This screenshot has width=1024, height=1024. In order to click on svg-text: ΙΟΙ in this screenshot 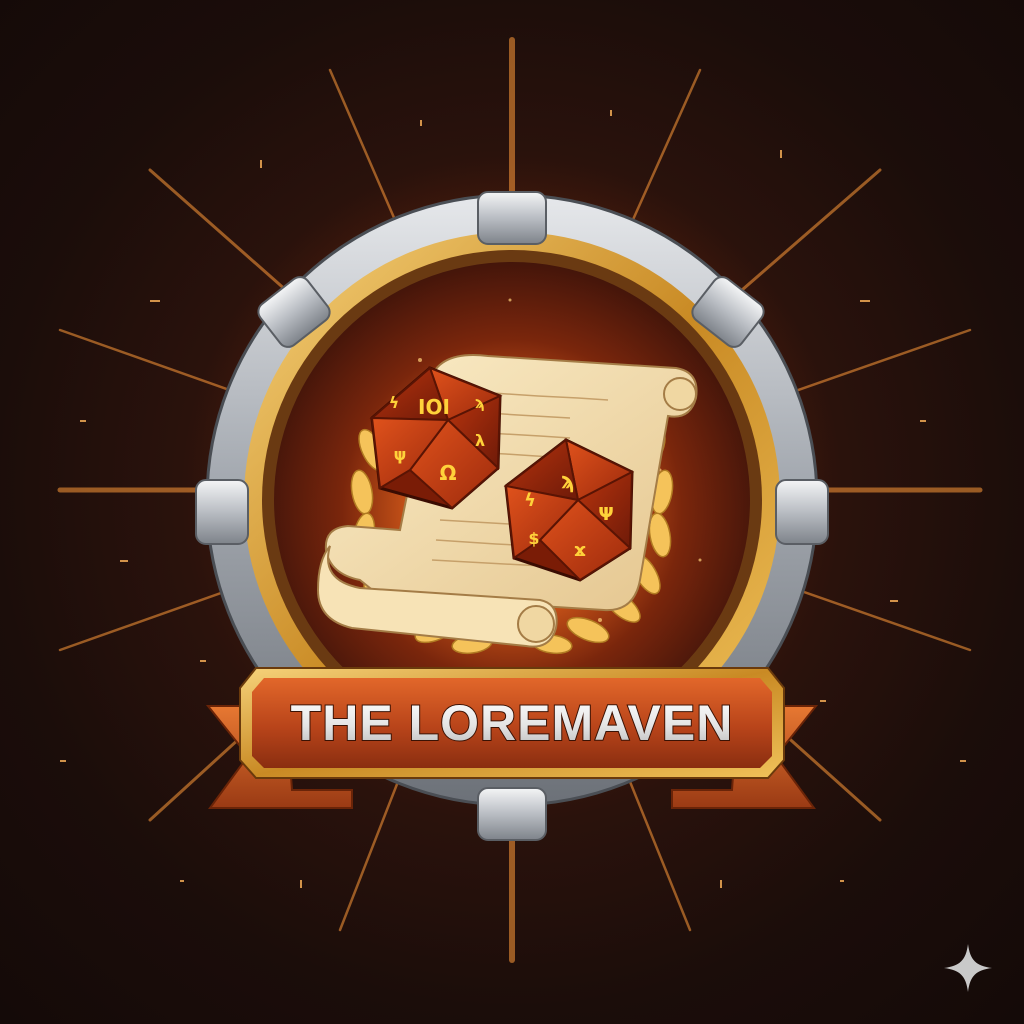, I will do `click(434, 407)`.